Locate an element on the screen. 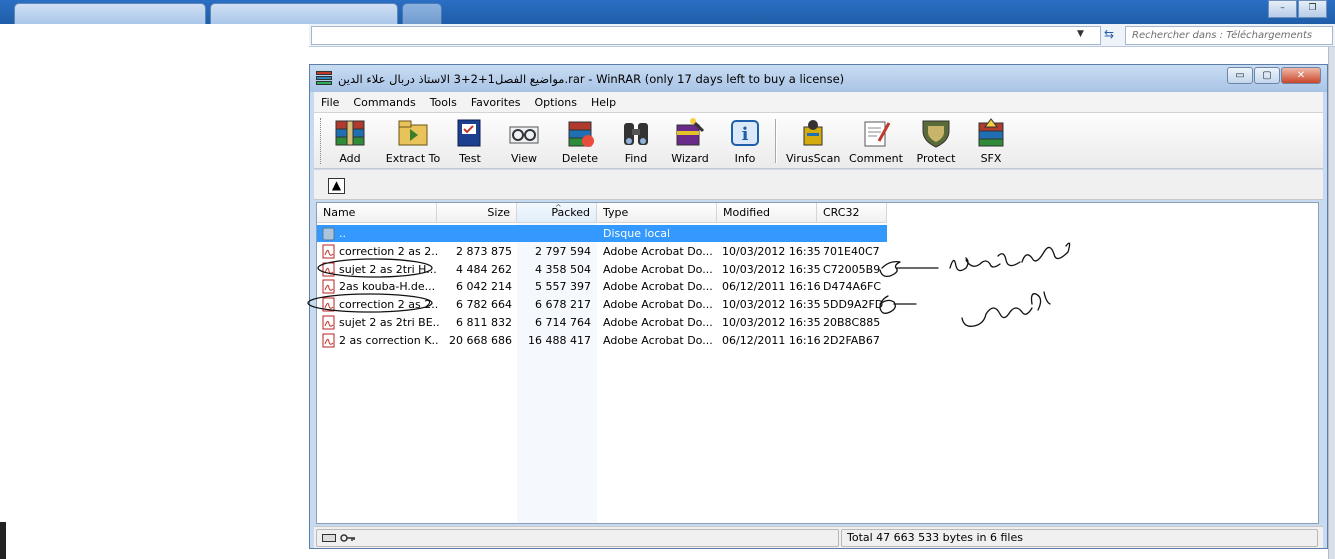 The height and width of the screenshot is (559, 1335). find-button: Find is located at coordinates (636, 142).